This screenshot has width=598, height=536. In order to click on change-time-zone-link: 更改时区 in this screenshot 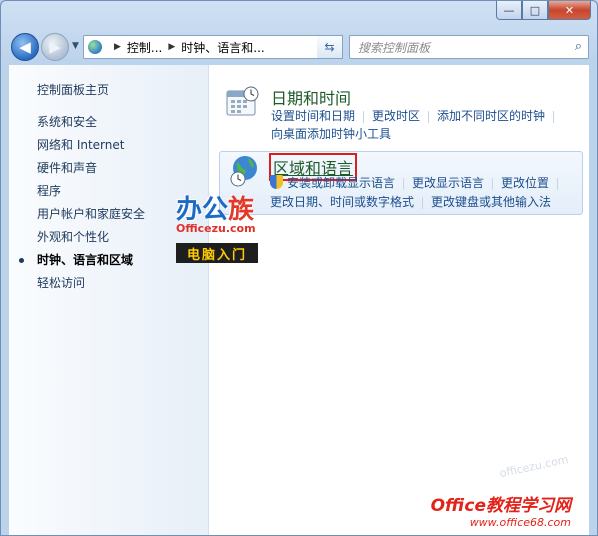, I will do `click(396, 116)`.